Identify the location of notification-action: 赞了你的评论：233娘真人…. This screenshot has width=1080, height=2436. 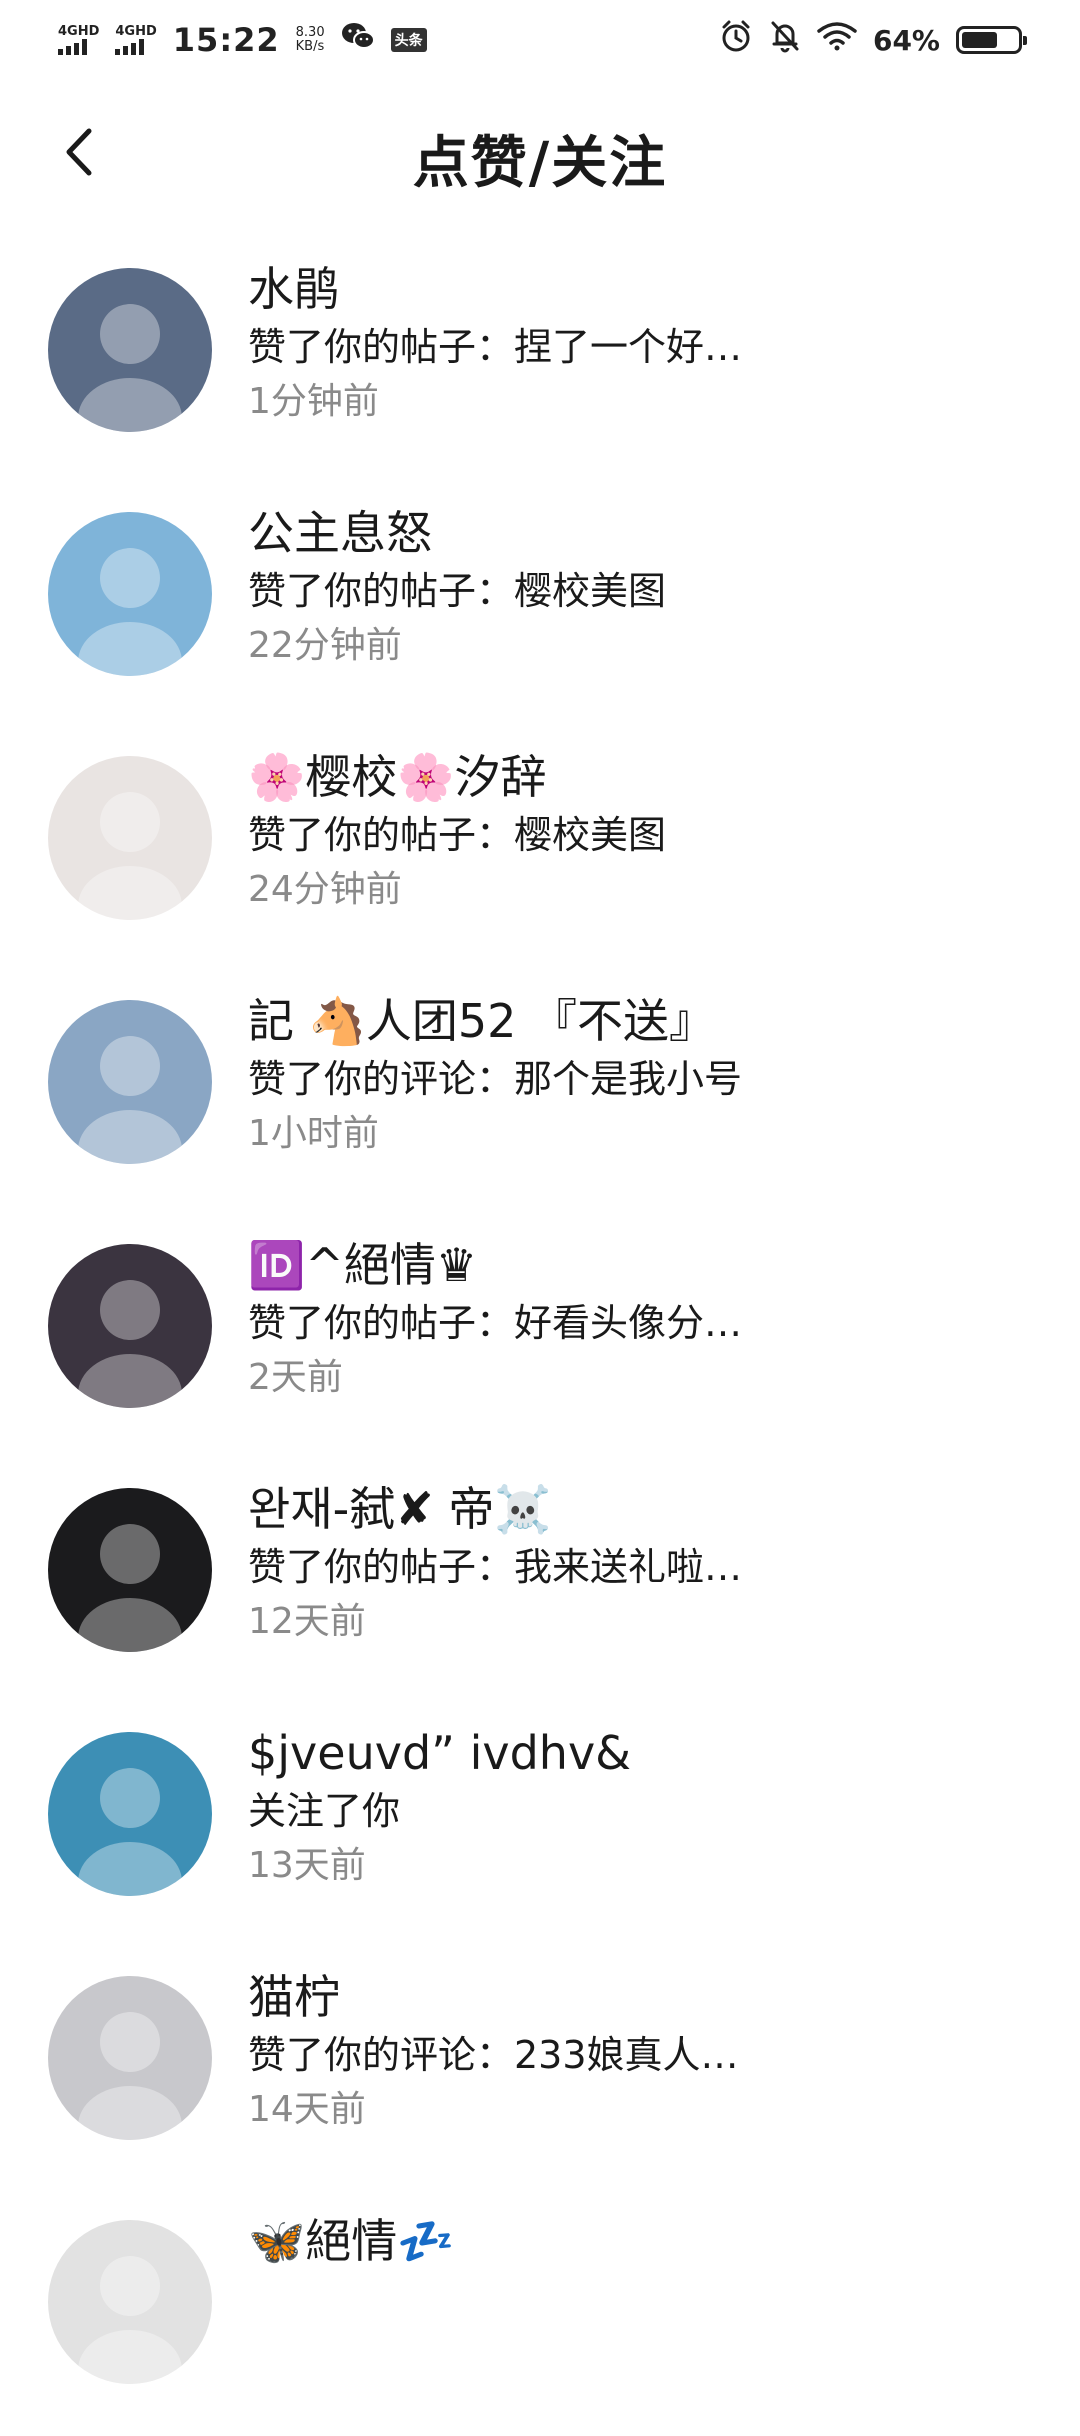
(493, 2055).